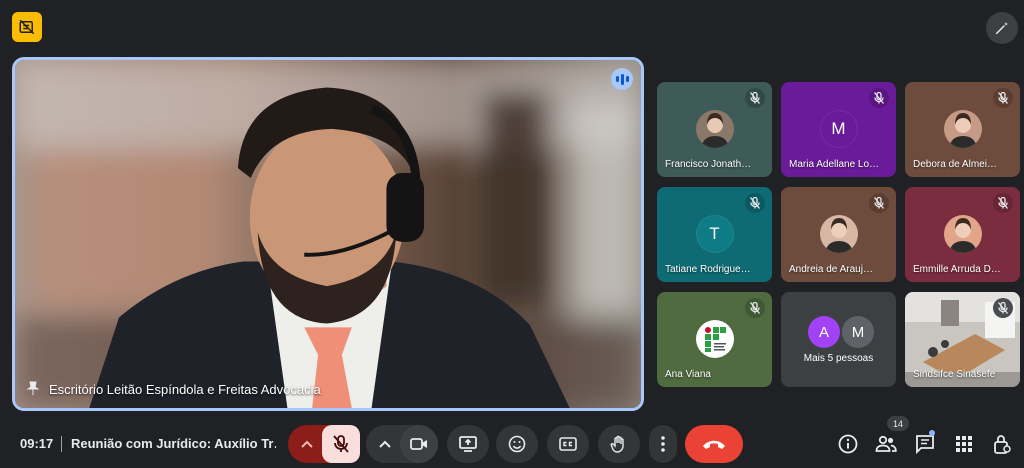 The width and height of the screenshot is (1024, 468). I want to click on pin-icon, so click(33, 389).